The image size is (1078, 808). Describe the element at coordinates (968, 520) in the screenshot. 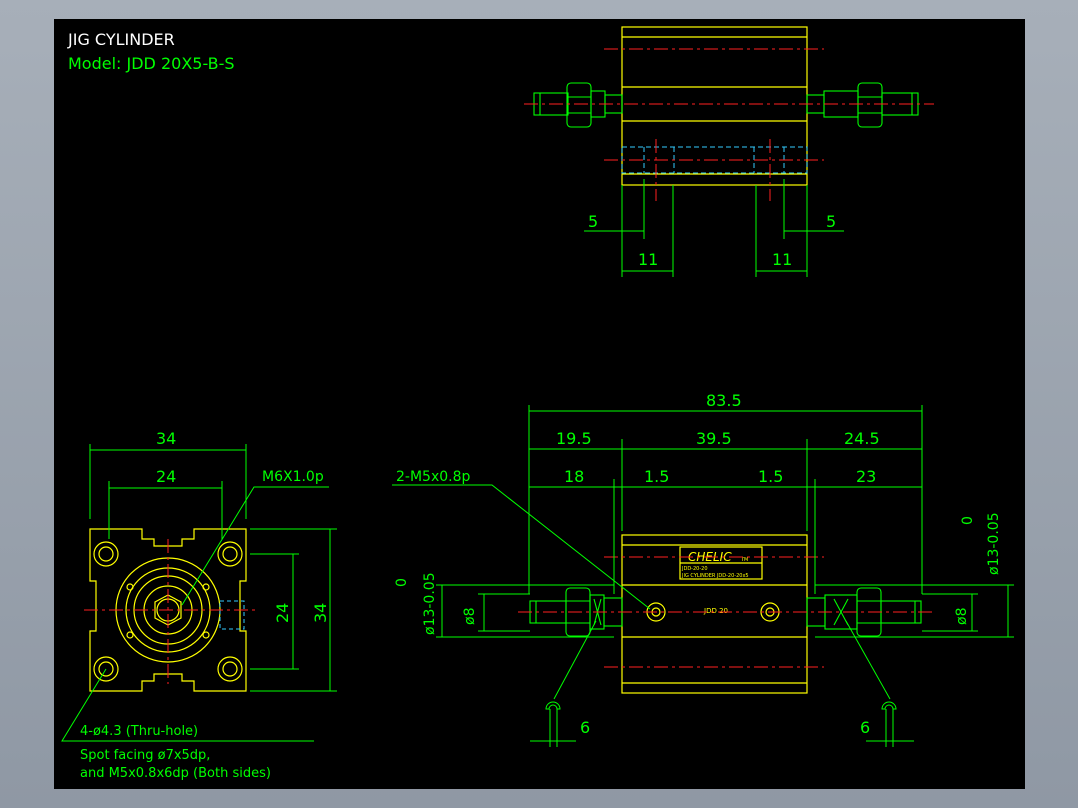

I see `rod-tolerance-right: 0` at that location.